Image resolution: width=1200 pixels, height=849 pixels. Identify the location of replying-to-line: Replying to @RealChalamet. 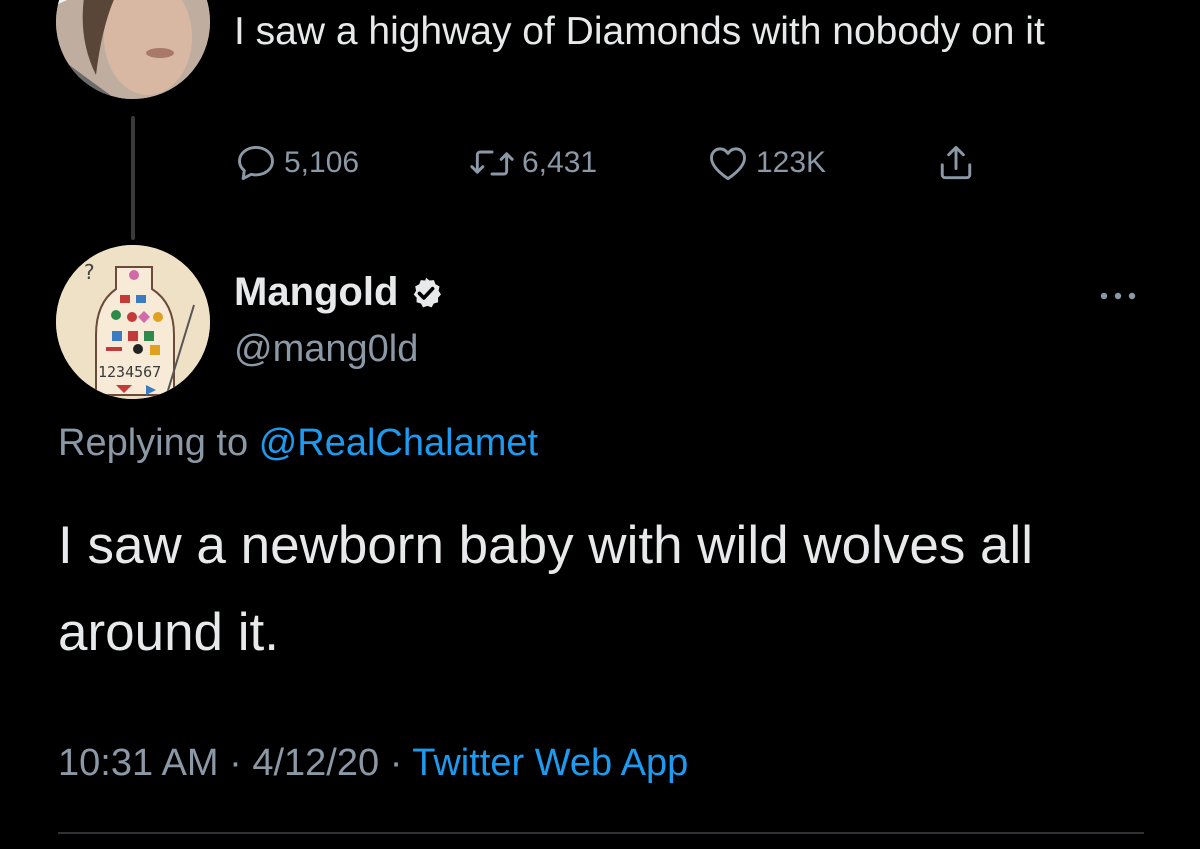
(298, 443).